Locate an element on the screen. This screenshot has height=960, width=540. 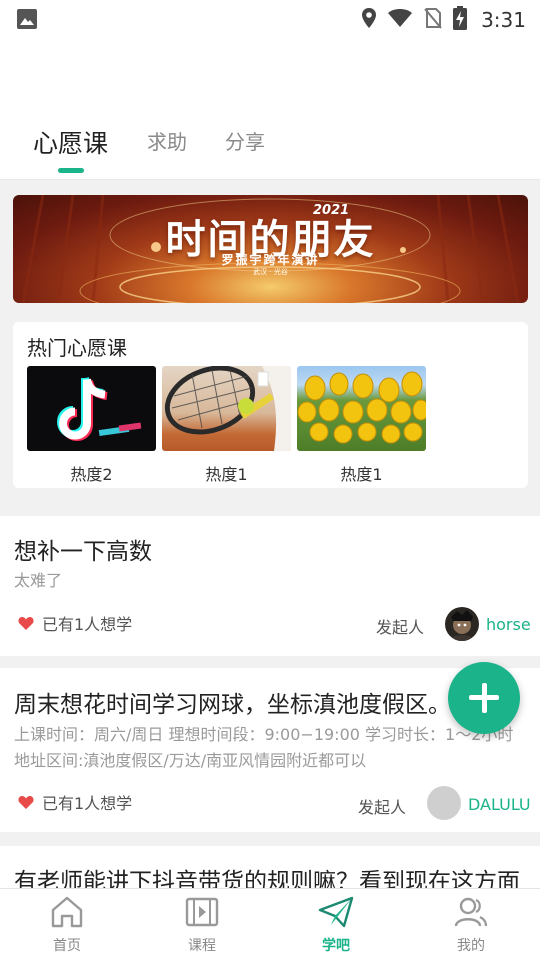
nav-label: 首页 is located at coordinates (67, 946).